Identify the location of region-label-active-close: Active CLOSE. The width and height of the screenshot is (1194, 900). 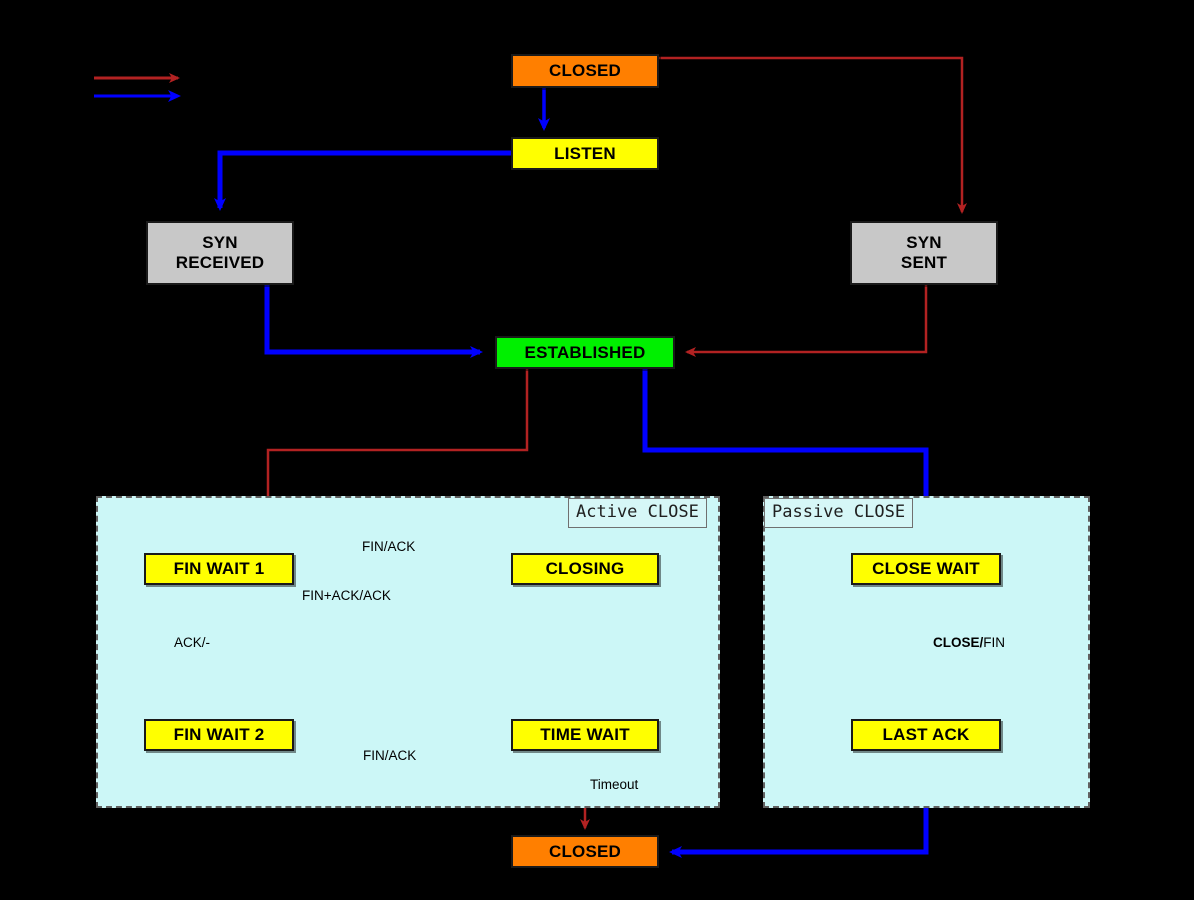
(637, 513).